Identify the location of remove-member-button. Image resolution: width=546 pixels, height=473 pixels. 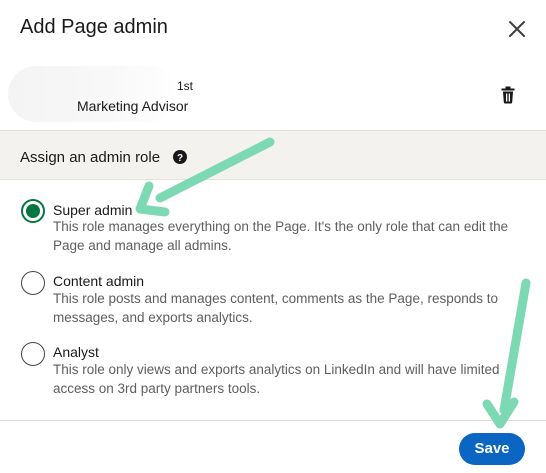
(508, 95).